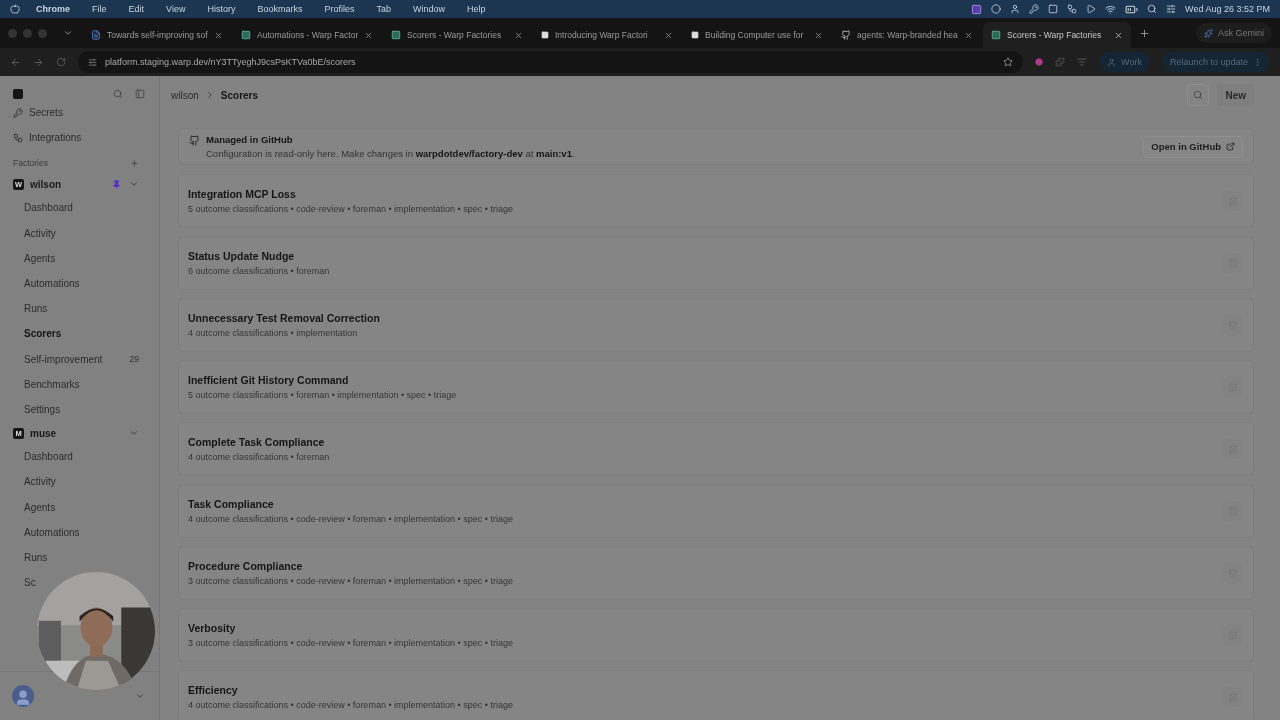 This screenshot has height=720, width=1280. What do you see at coordinates (428, 9) in the screenshot?
I see `menu-item: Window` at bounding box center [428, 9].